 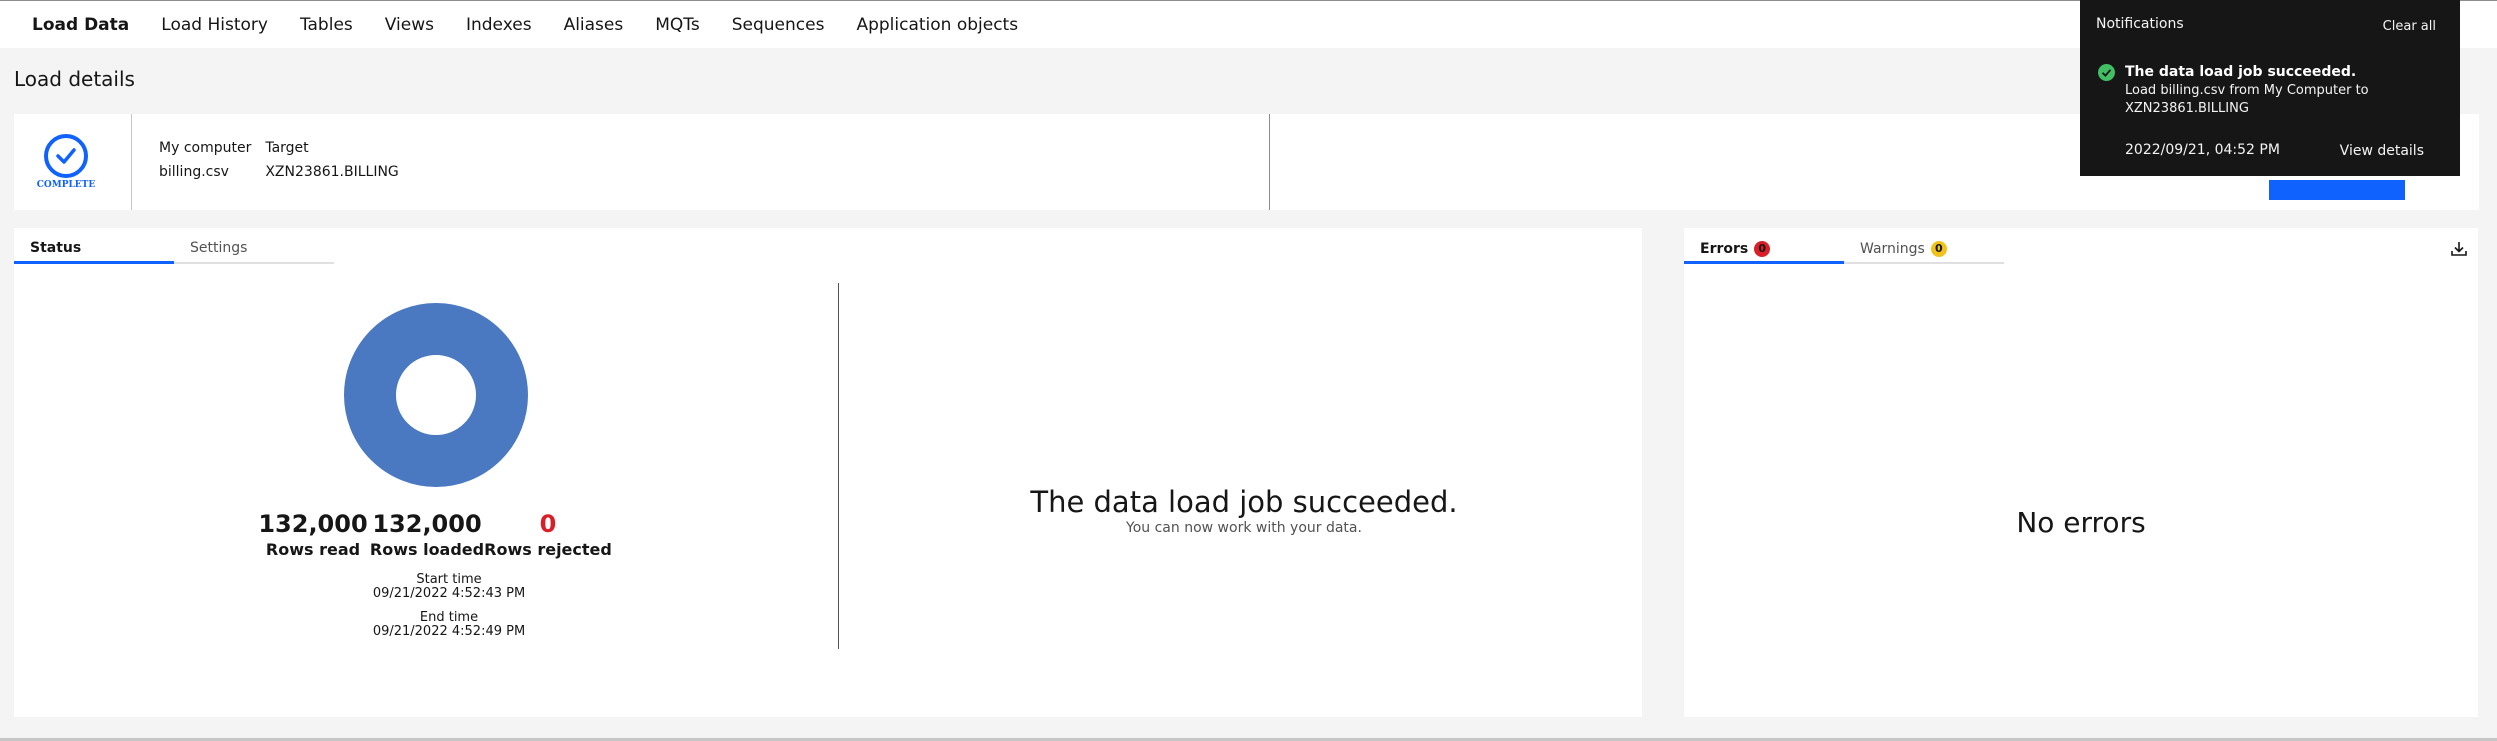 I want to click on errors-tabs: Errors 0 Warnings 0, so click(x=1844, y=250).